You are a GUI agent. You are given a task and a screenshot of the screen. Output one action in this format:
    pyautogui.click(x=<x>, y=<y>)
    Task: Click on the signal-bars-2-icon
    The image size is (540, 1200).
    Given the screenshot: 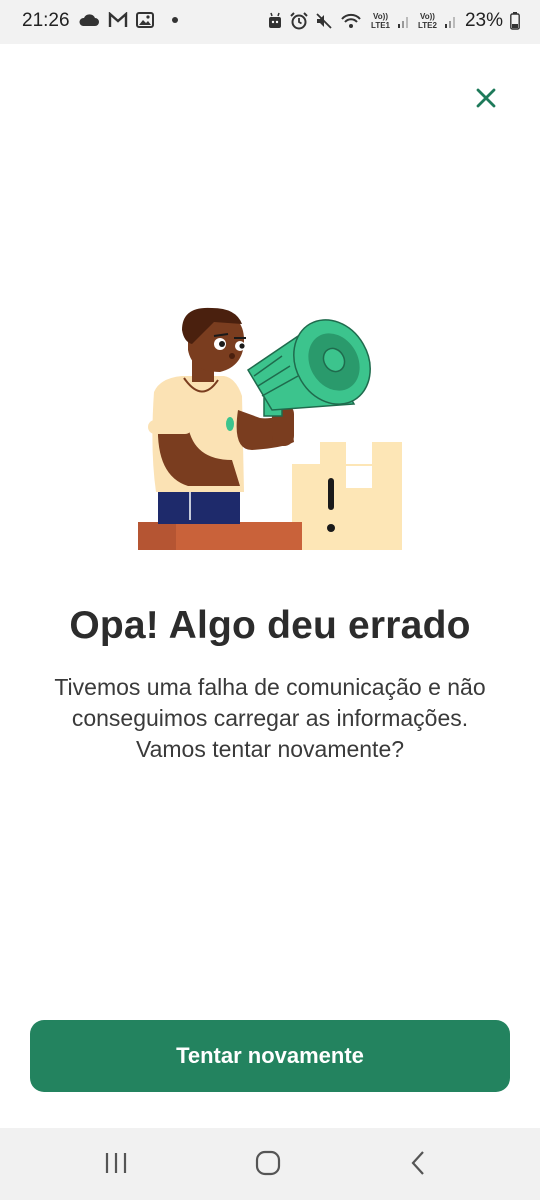 What is the action you would take?
    pyautogui.click(x=451, y=21)
    